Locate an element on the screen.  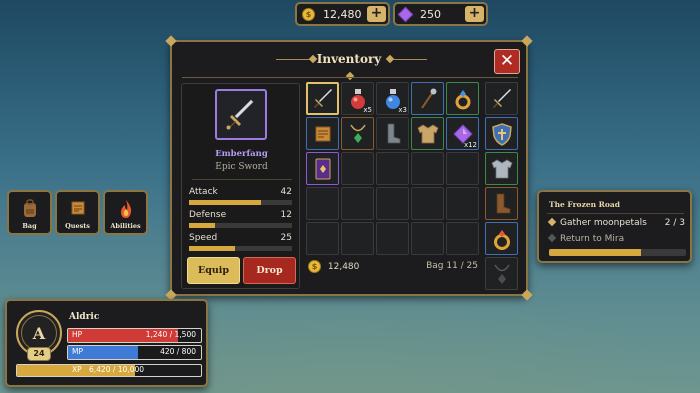
close-button: ✕ is located at coordinates (507, 61).